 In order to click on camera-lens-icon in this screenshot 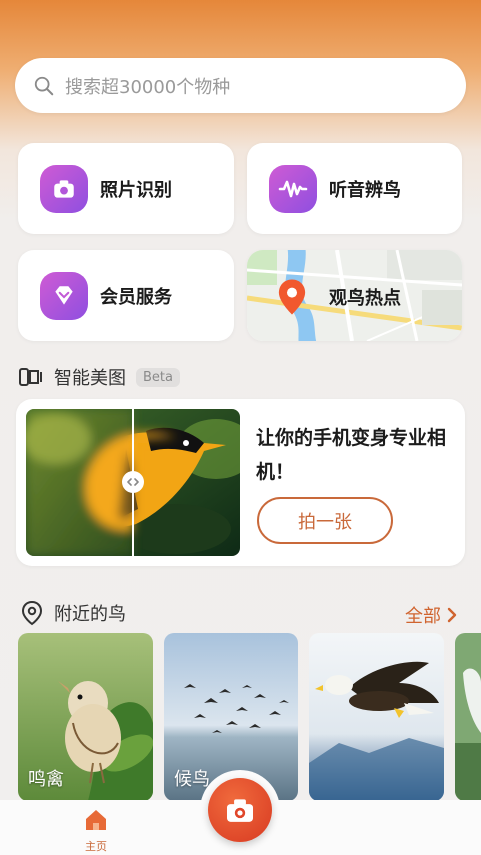, I will do `click(30, 377)`.